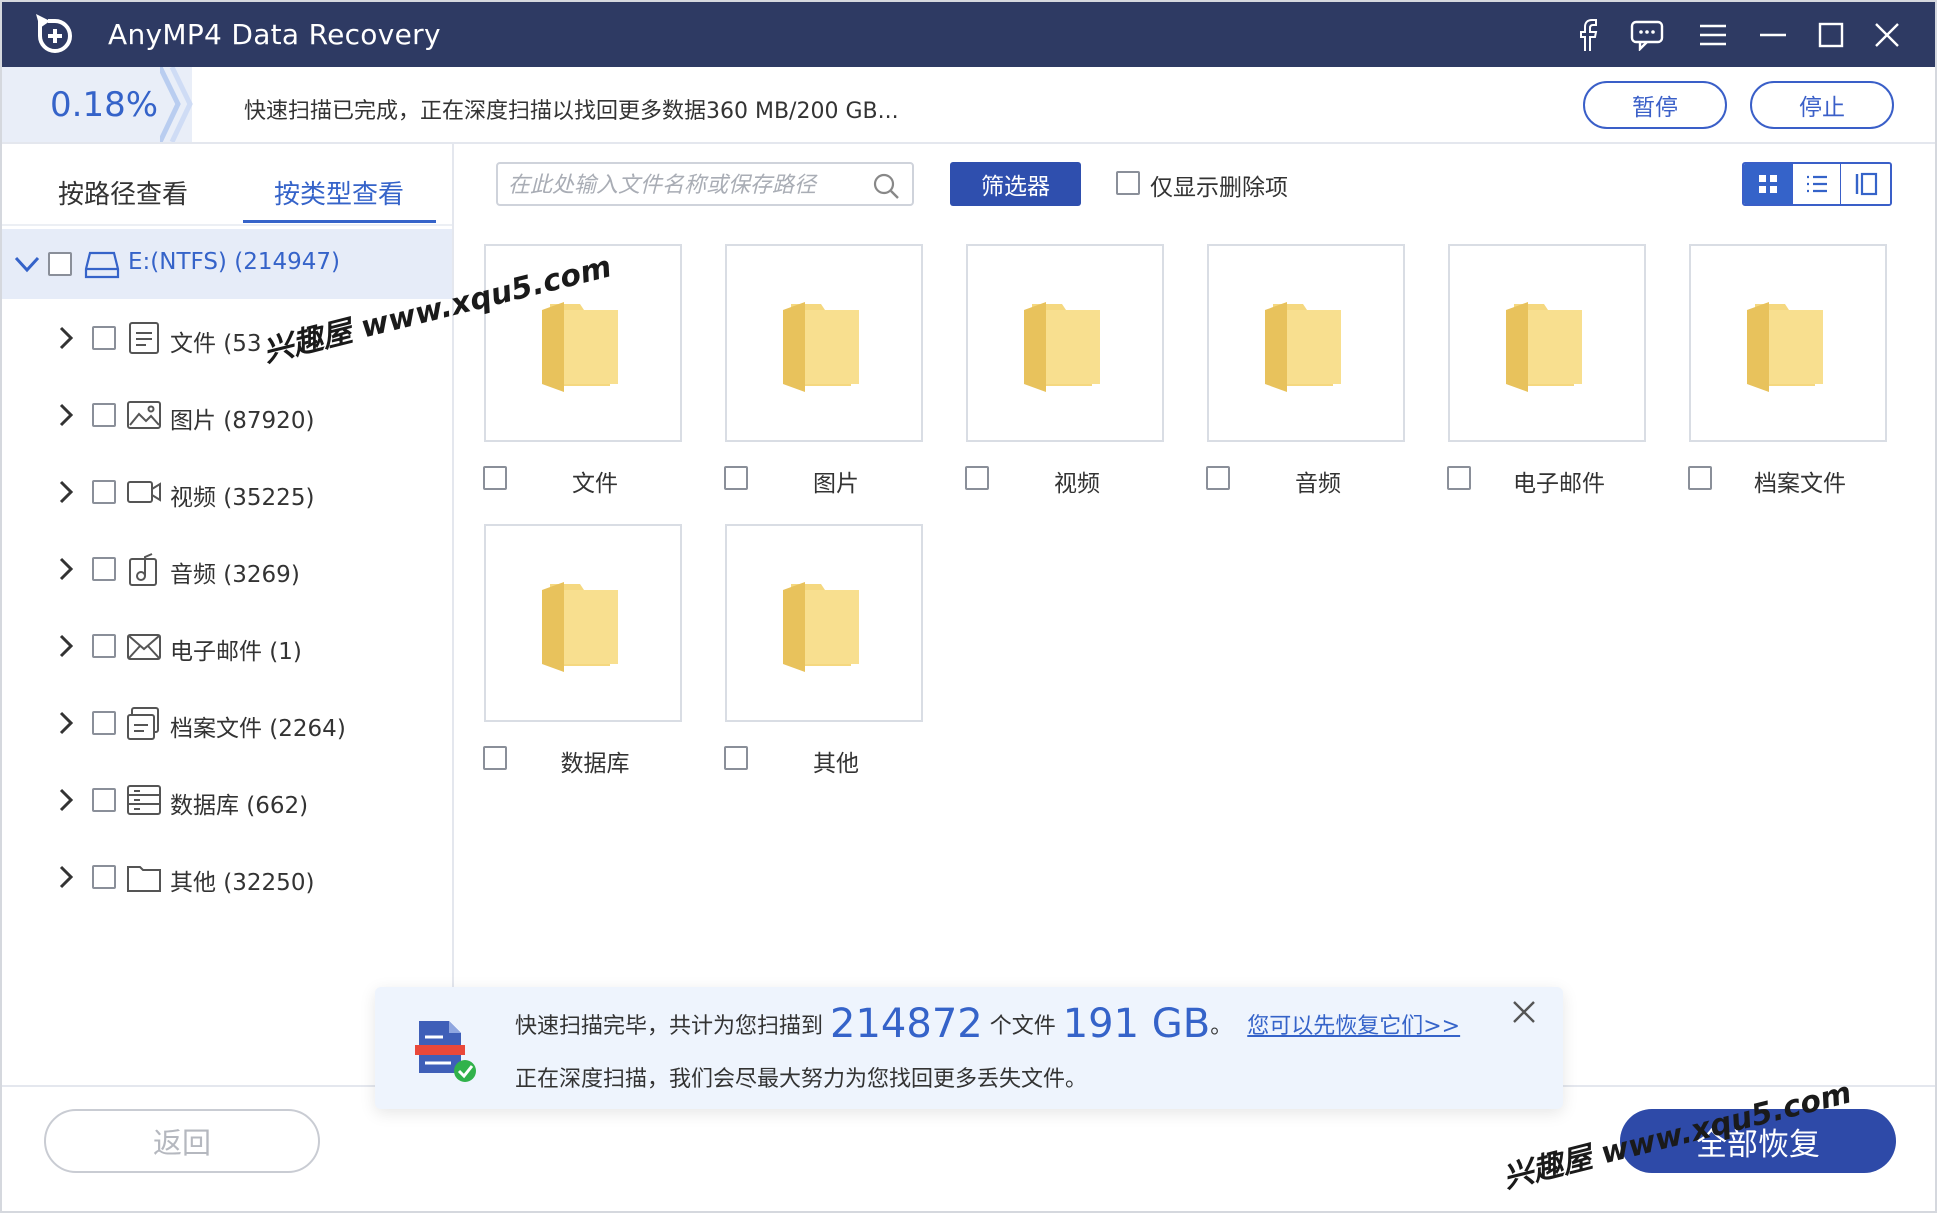 The width and height of the screenshot is (1937, 1213). What do you see at coordinates (1221, 1026) in the screenshot?
I see `notice-text-period: 。` at bounding box center [1221, 1026].